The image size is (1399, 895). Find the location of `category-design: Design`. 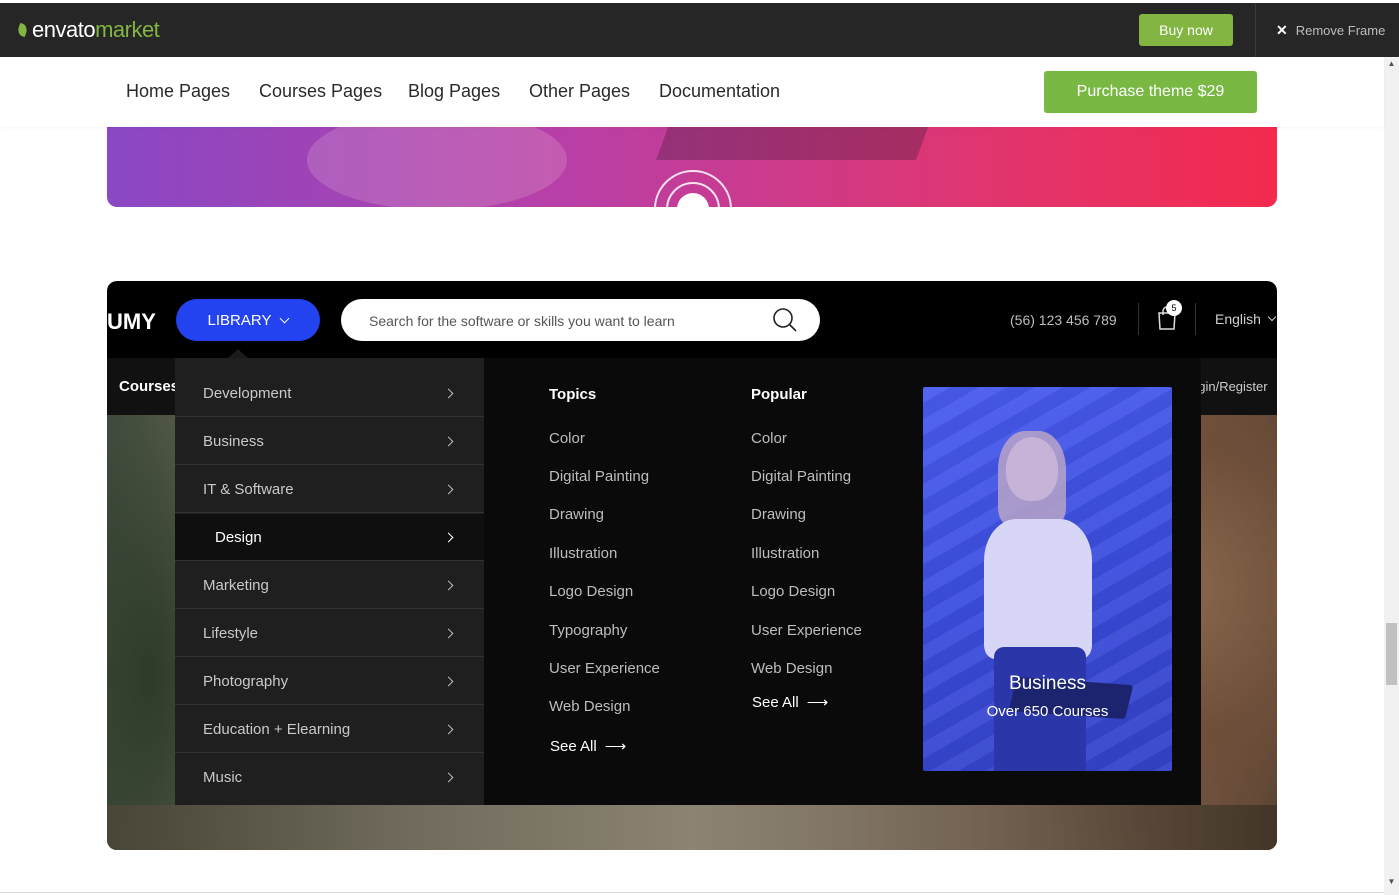

category-design: Design is located at coordinates (329, 537).